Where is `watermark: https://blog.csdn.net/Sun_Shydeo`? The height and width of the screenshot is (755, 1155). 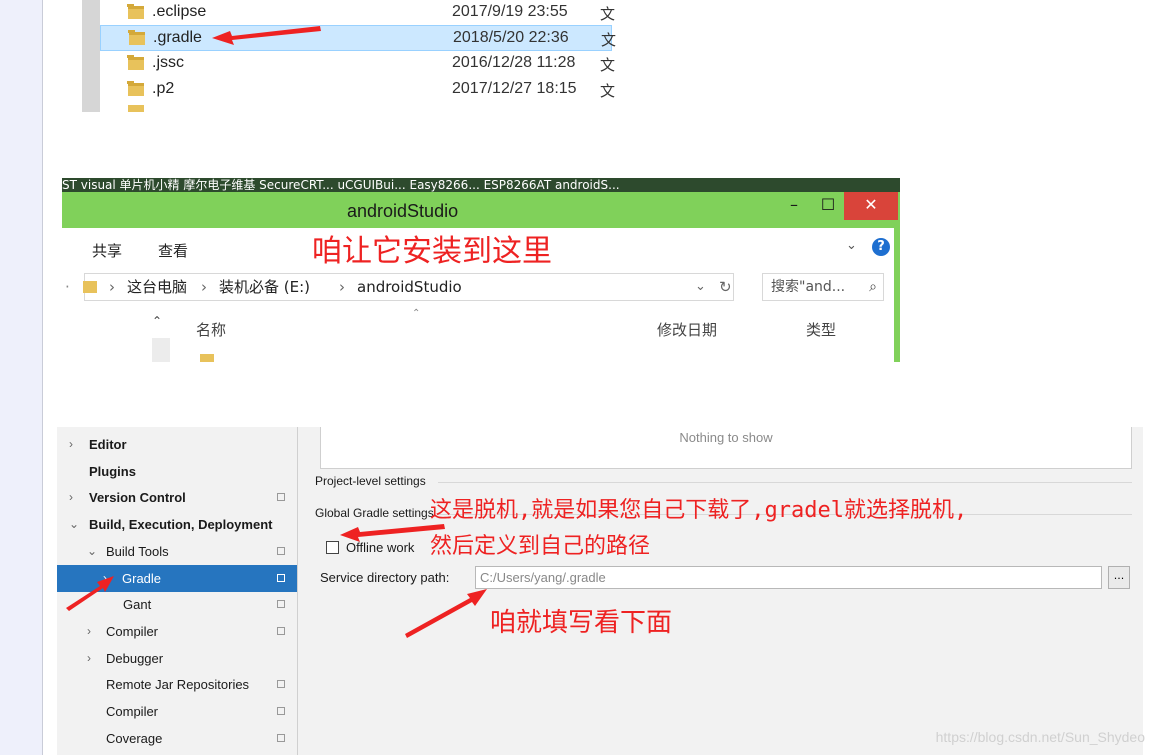 watermark: https://blog.csdn.net/Sun_Shydeo is located at coordinates (1040, 737).